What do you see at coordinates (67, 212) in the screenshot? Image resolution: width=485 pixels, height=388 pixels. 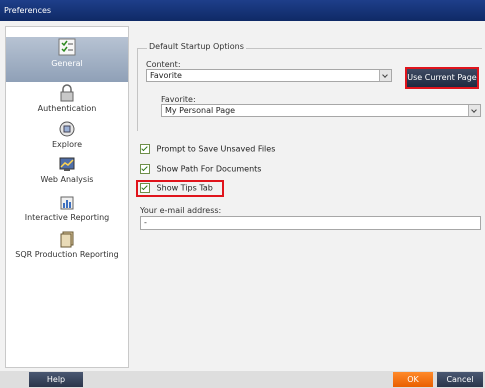 I see `sidebar-item-interactive-reporting: Interactive Reporting` at bounding box center [67, 212].